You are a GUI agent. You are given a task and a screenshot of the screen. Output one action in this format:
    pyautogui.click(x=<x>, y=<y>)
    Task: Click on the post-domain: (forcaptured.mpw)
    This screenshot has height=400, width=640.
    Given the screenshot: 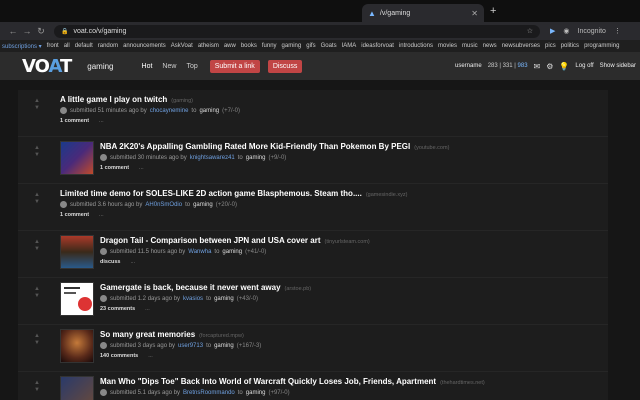 What is the action you would take?
    pyautogui.click(x=221, y=336)
    